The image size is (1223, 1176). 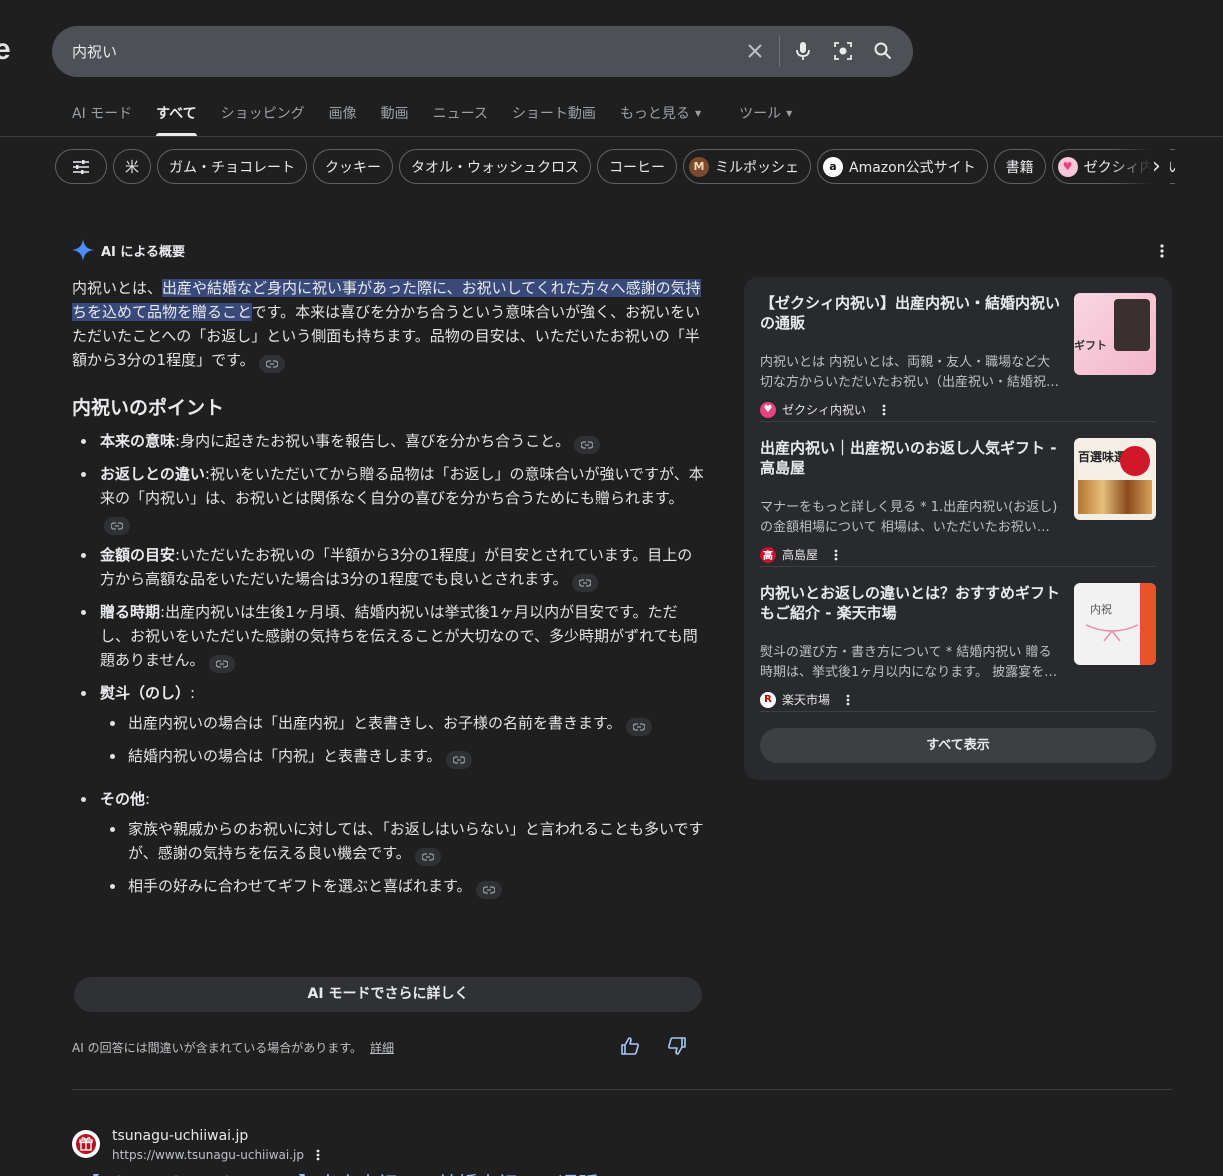 What do you see at coordinates (176, 120) in the screenshot?
I see `tab-all: すべて` at bounding box center [176, 120].